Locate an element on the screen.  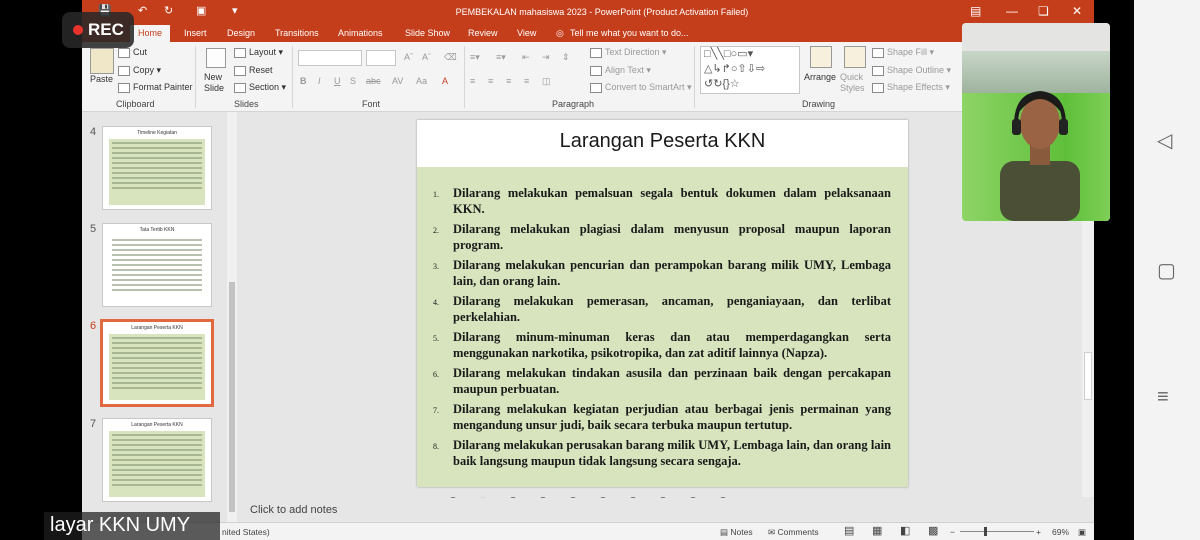
thumbnail-slide-7: Larangan Peserta KKN is located at coordinates (157, 460).